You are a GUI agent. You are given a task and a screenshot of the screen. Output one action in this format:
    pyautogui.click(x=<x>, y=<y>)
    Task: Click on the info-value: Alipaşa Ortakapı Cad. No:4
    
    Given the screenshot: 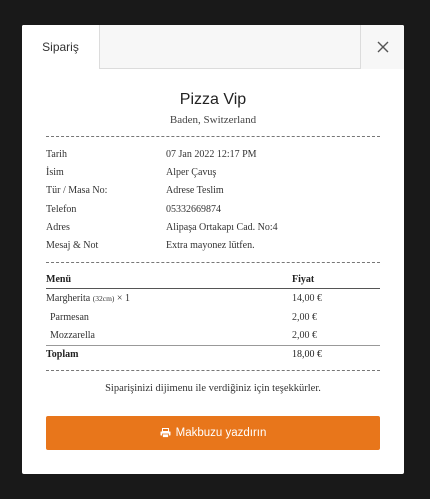 What is the action you would take?
    pyautogui.click(x=222, y=227)
    